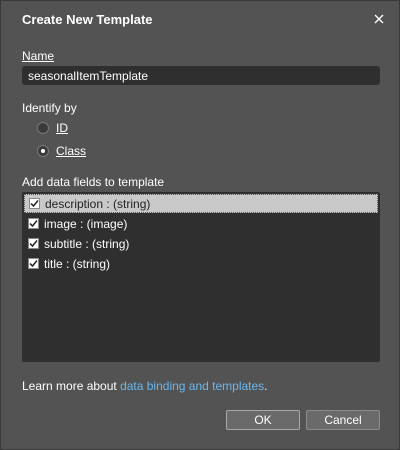 The height and width of the screenshot is (450, 400). Describe the element at coordinates (86, 223) in the screenshot. I see `field-label: image : (image)` at that location.